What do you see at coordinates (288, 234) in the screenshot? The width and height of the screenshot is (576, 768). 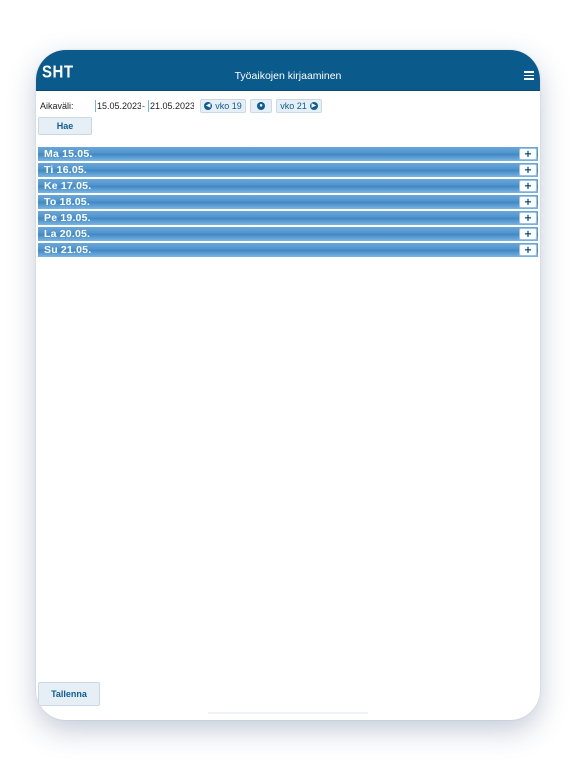 I see `day-row-saturday: La 20.05. +` at bounding box center [288, 234].